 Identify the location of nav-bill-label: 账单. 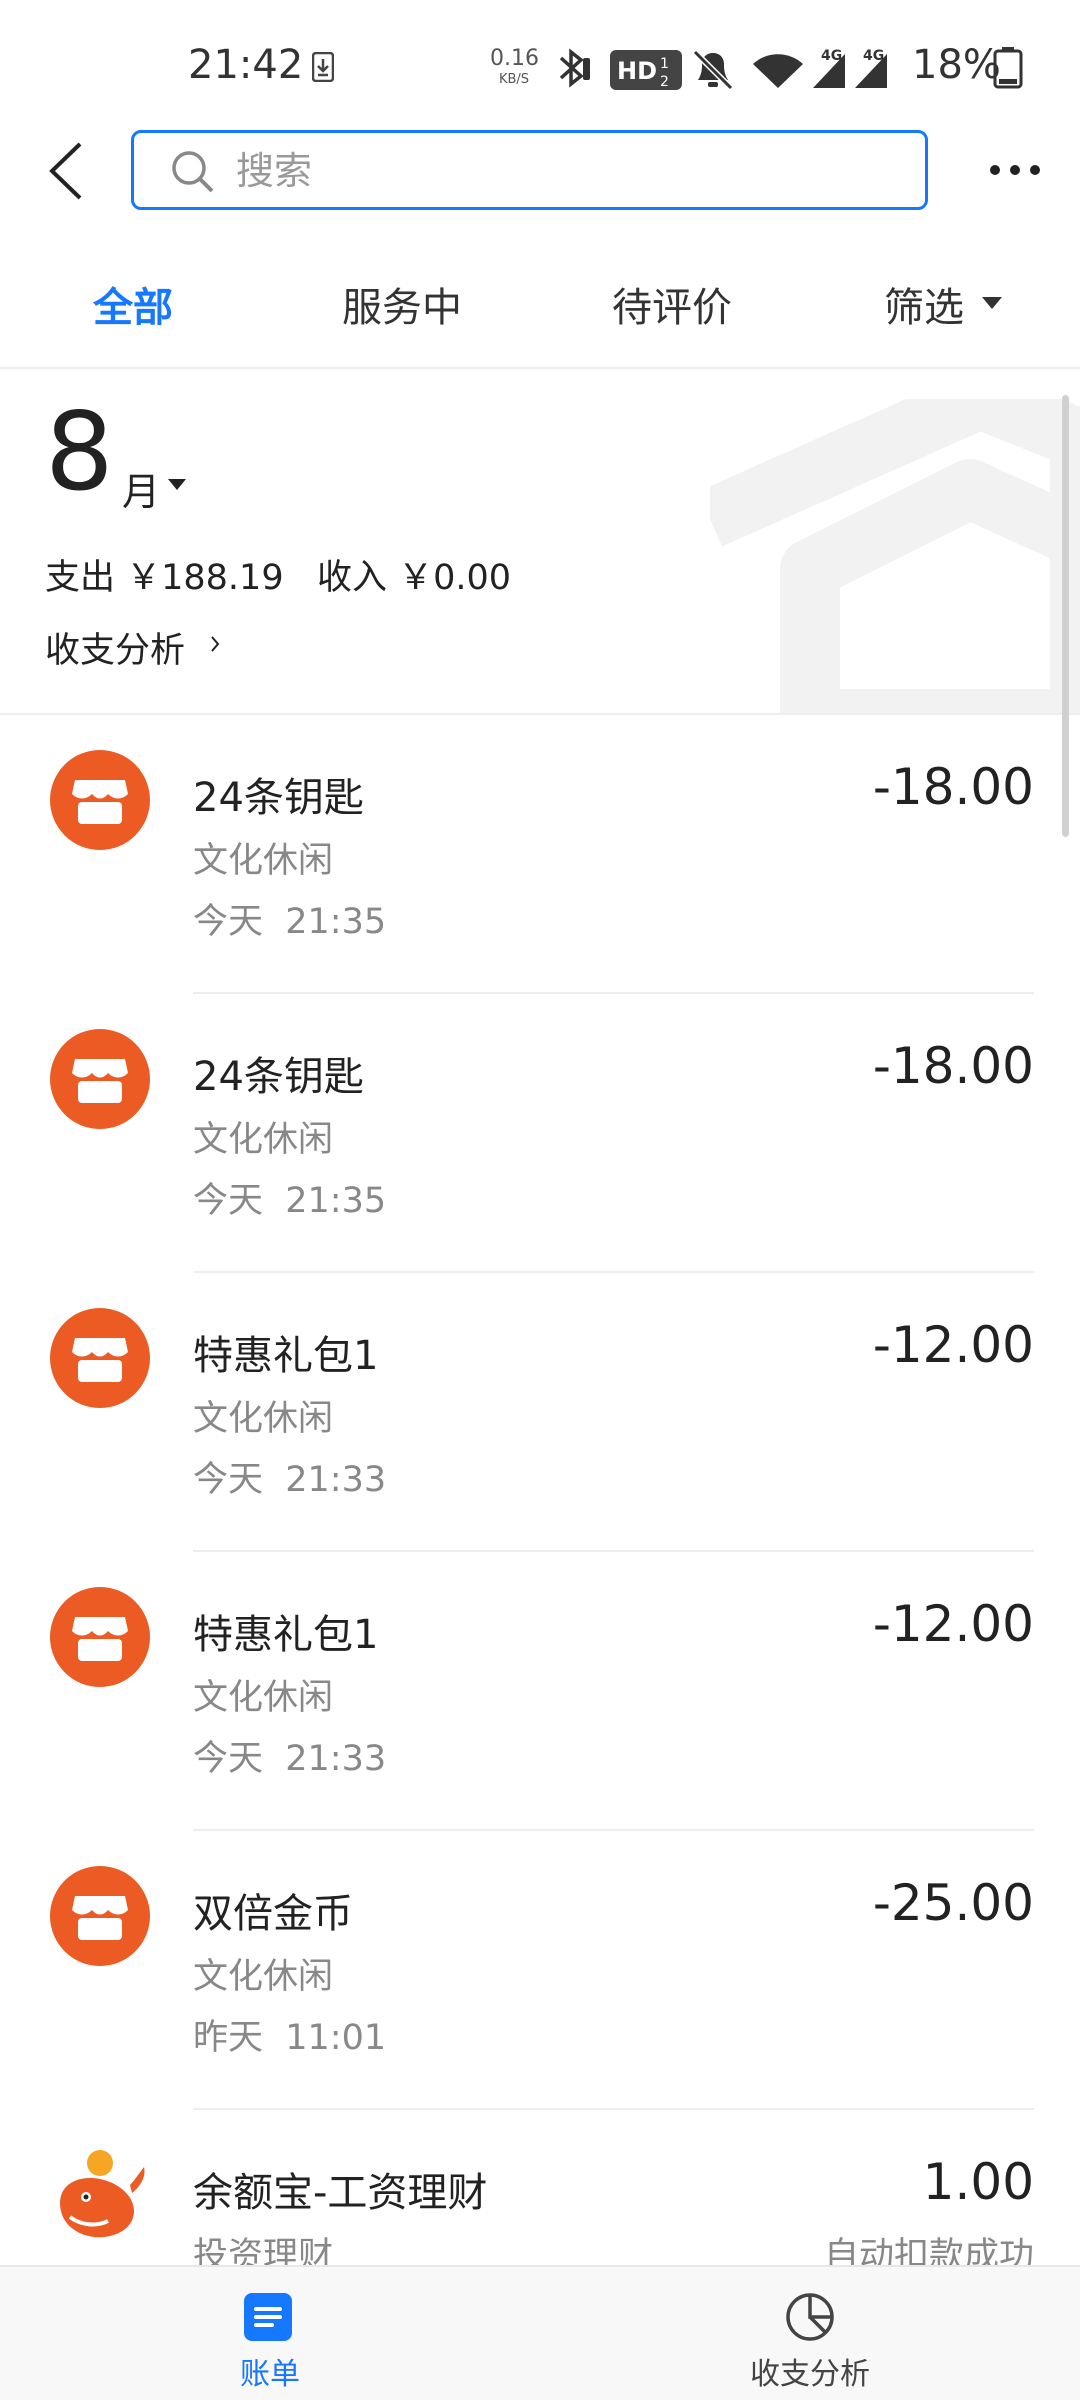
(270, 2374).